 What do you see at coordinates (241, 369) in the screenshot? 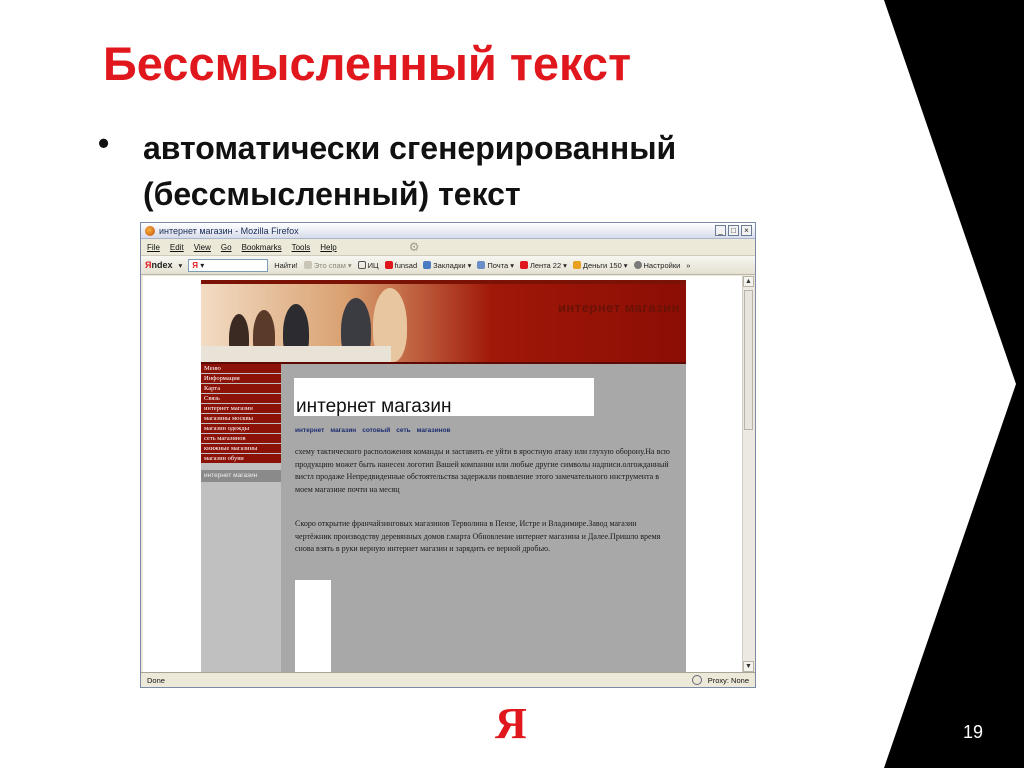
I see `nav-item-menu: Меню` at bounding box center [241, 369].